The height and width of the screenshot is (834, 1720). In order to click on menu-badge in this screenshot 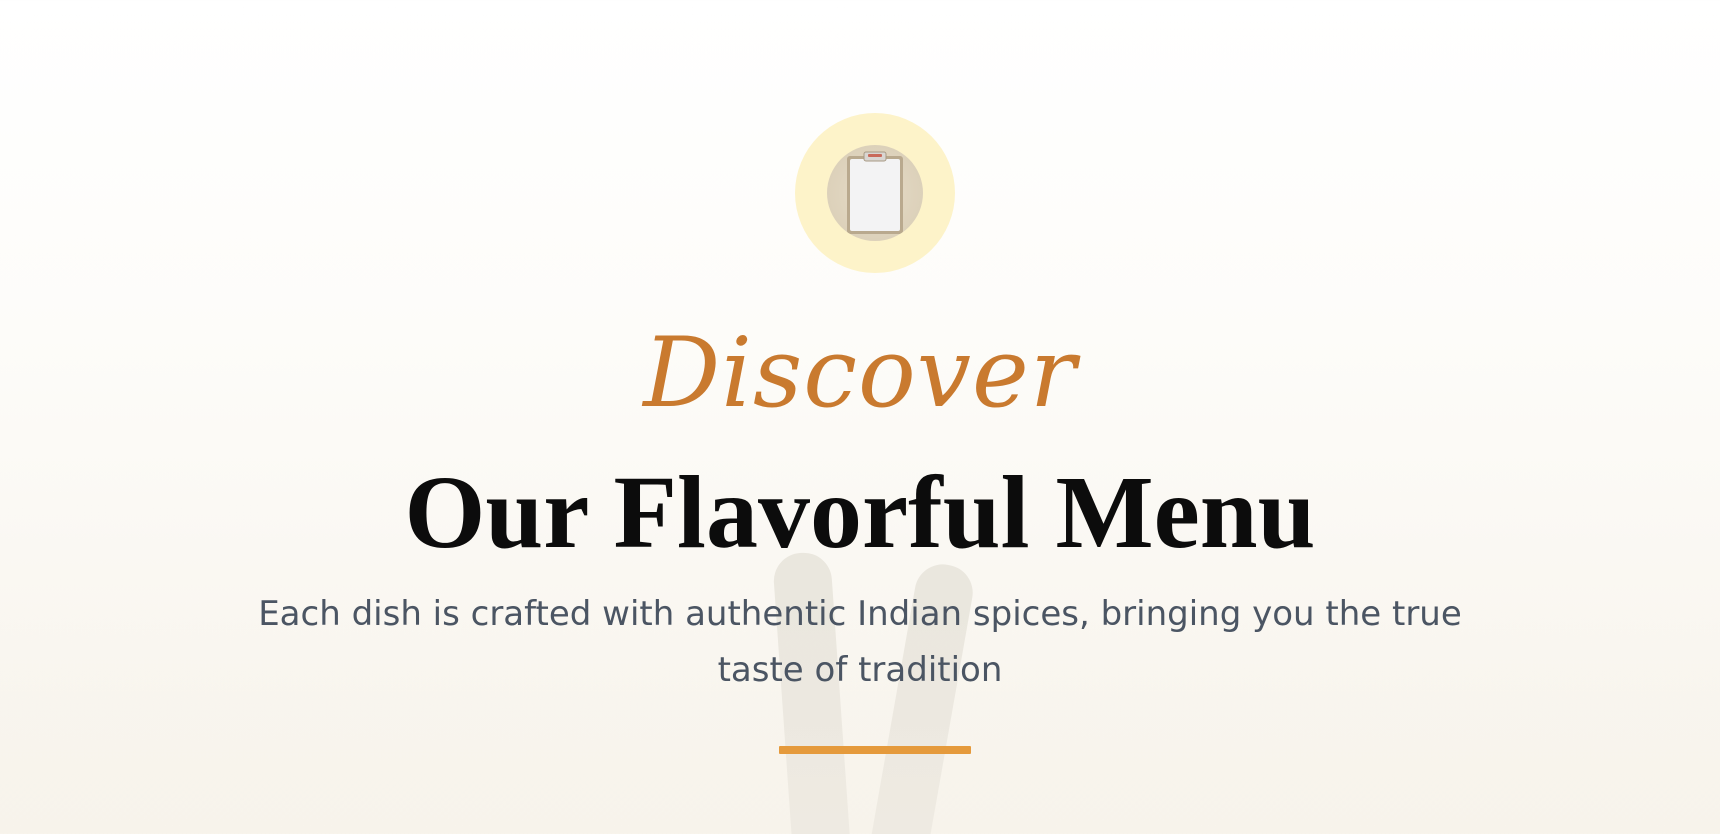, I will do `click(875, 193)`.